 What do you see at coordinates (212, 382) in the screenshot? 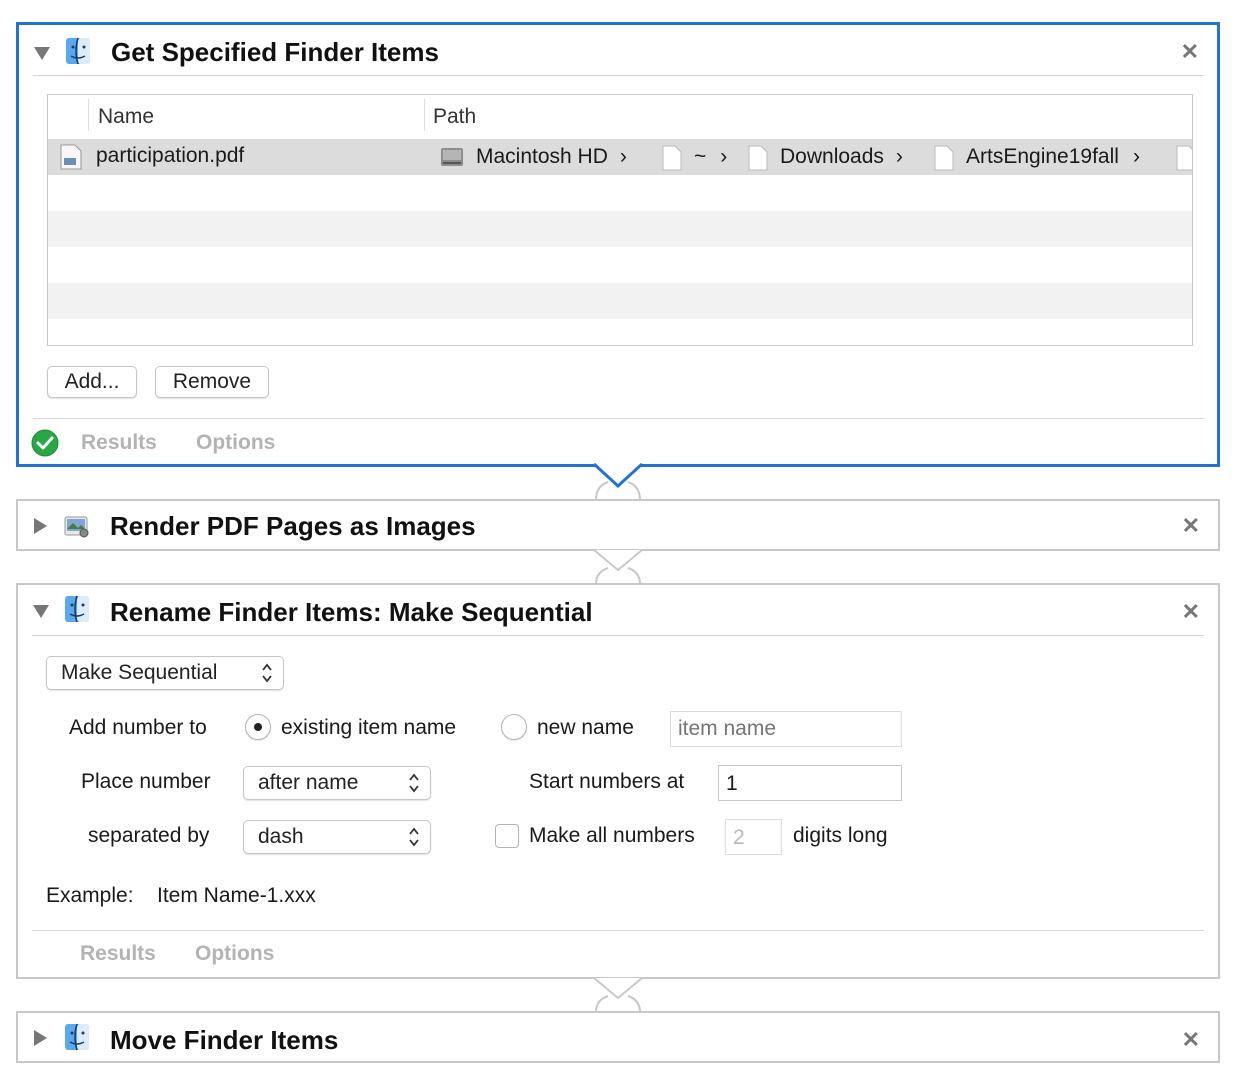
I see `remove-button: Remove` at bounding box center [212, 382].